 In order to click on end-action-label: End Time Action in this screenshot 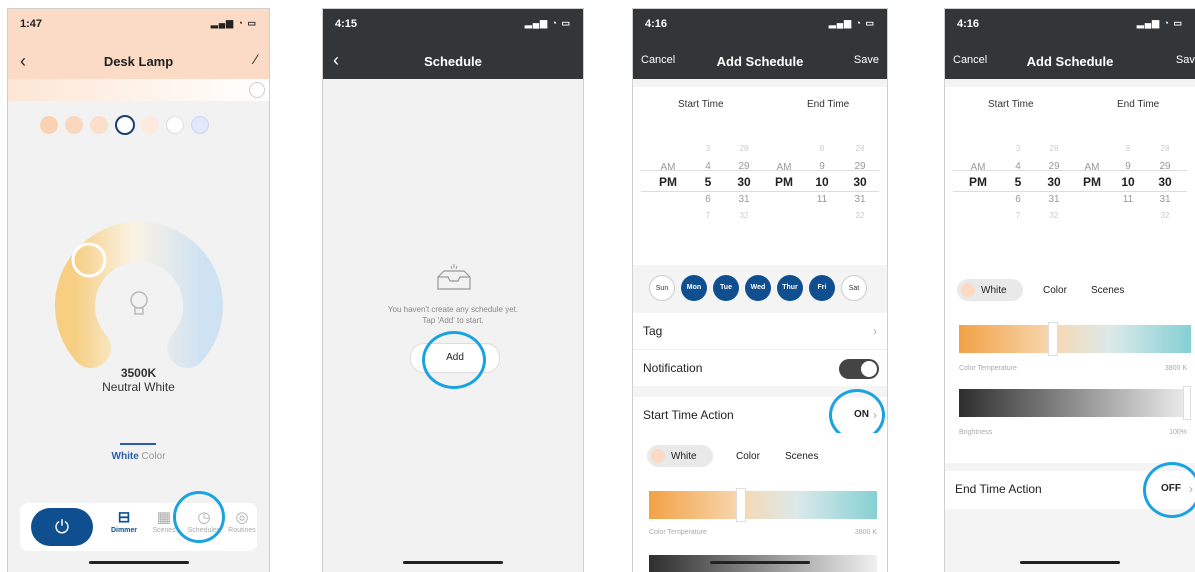, I will do `click(998, 489)`.